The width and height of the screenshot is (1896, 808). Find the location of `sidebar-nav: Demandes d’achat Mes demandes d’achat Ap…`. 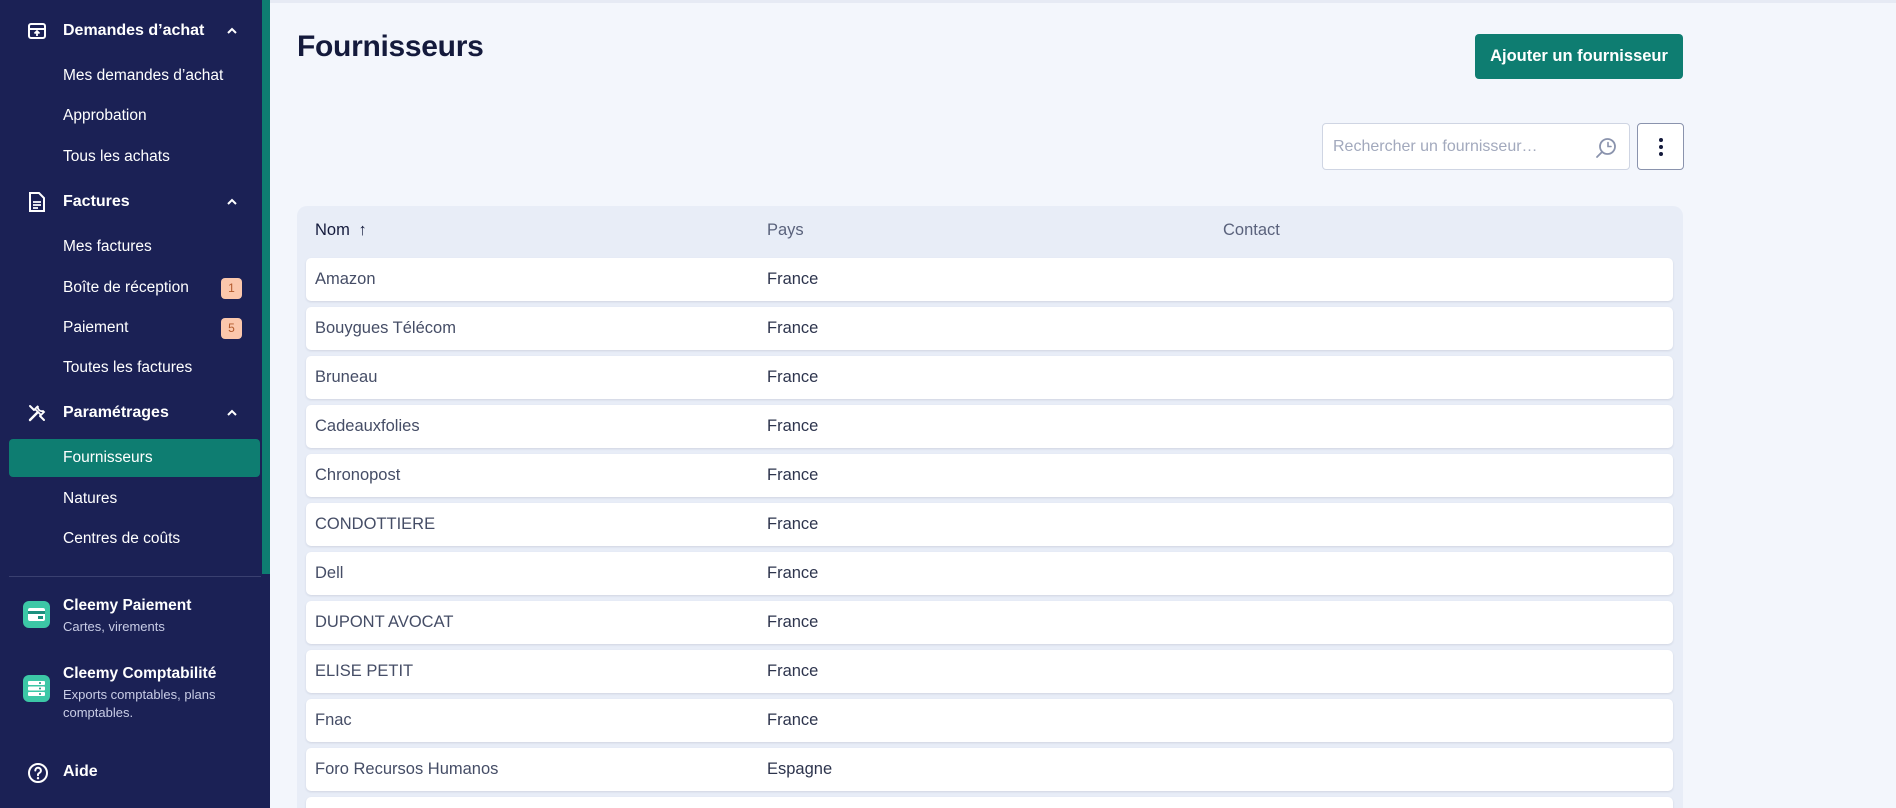

sidebar-nav: Demandes d’achat Mes demandes d’achat Ap… is located at coordinates (135, 287).